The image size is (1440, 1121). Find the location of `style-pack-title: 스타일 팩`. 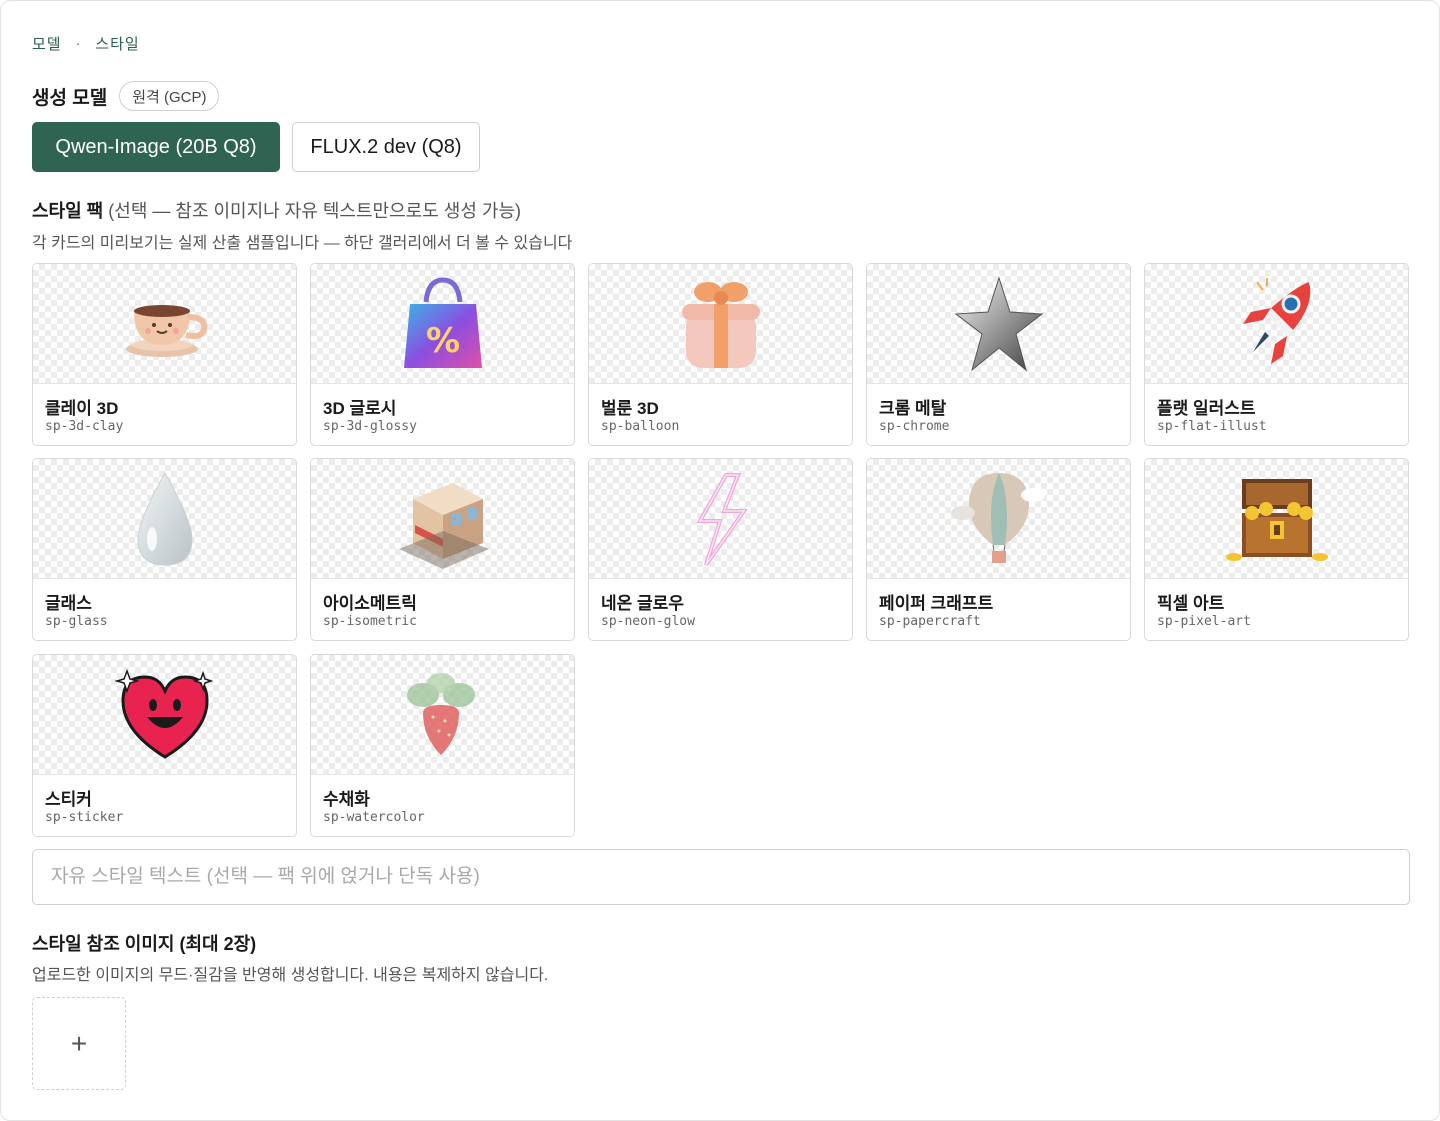

style-pack-title: 스타일 팩 is located at coordinates (68, 211).